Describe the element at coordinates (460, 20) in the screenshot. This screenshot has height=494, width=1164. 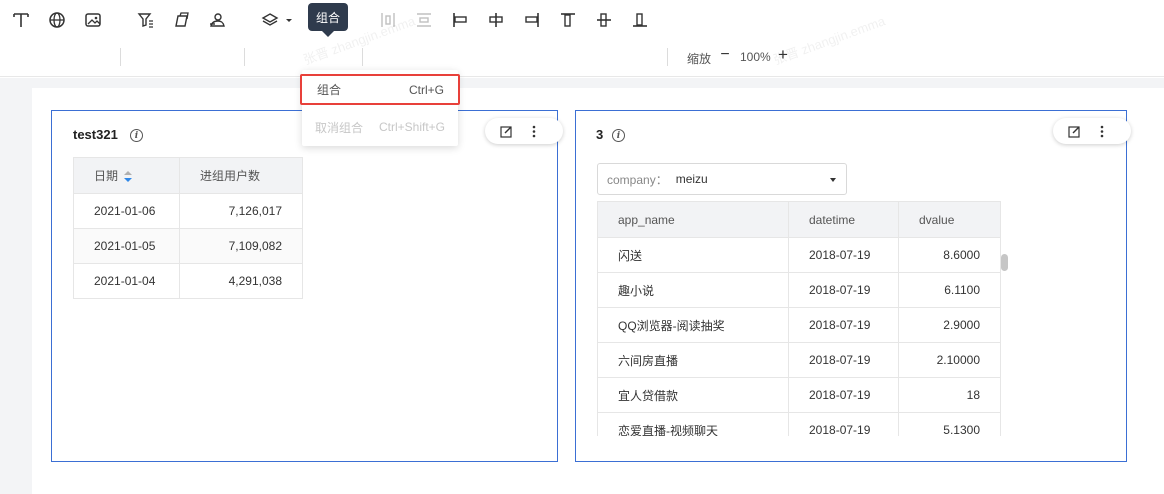
I see `align-left-icon` at that location.